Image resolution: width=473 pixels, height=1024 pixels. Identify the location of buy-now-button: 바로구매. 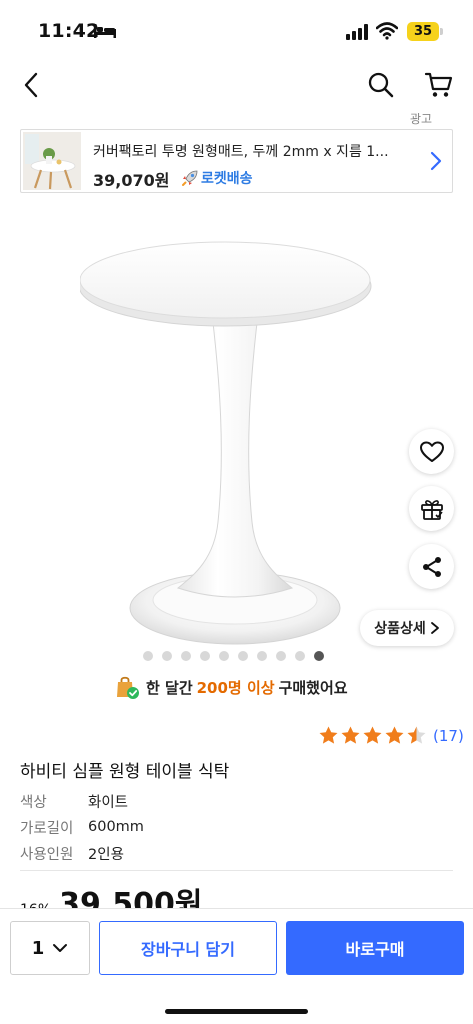
(375, 948).